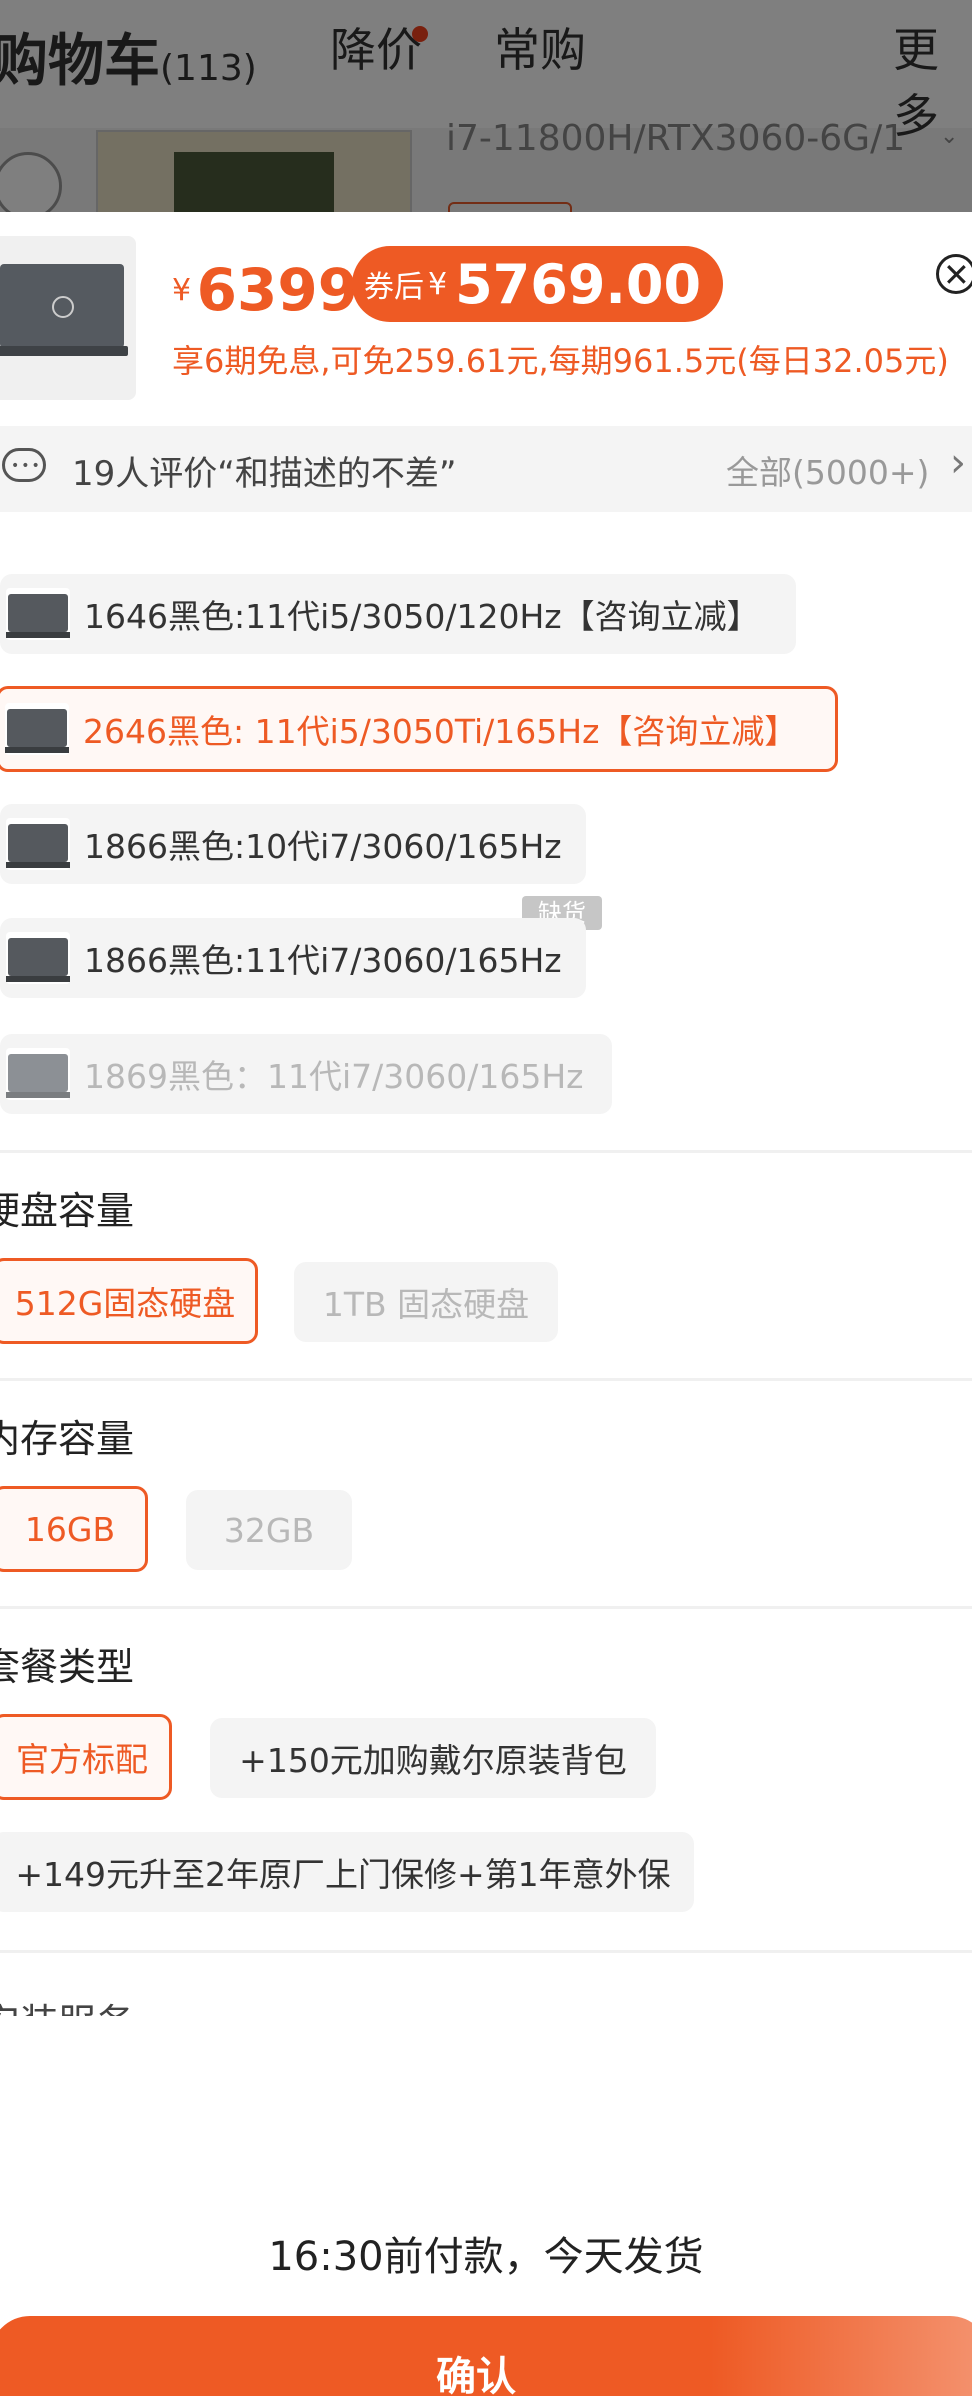 Image resolution: width=972 pixels, height=2402 pixels. I want to click on memory-option: 32GB, so click(269, 1530).